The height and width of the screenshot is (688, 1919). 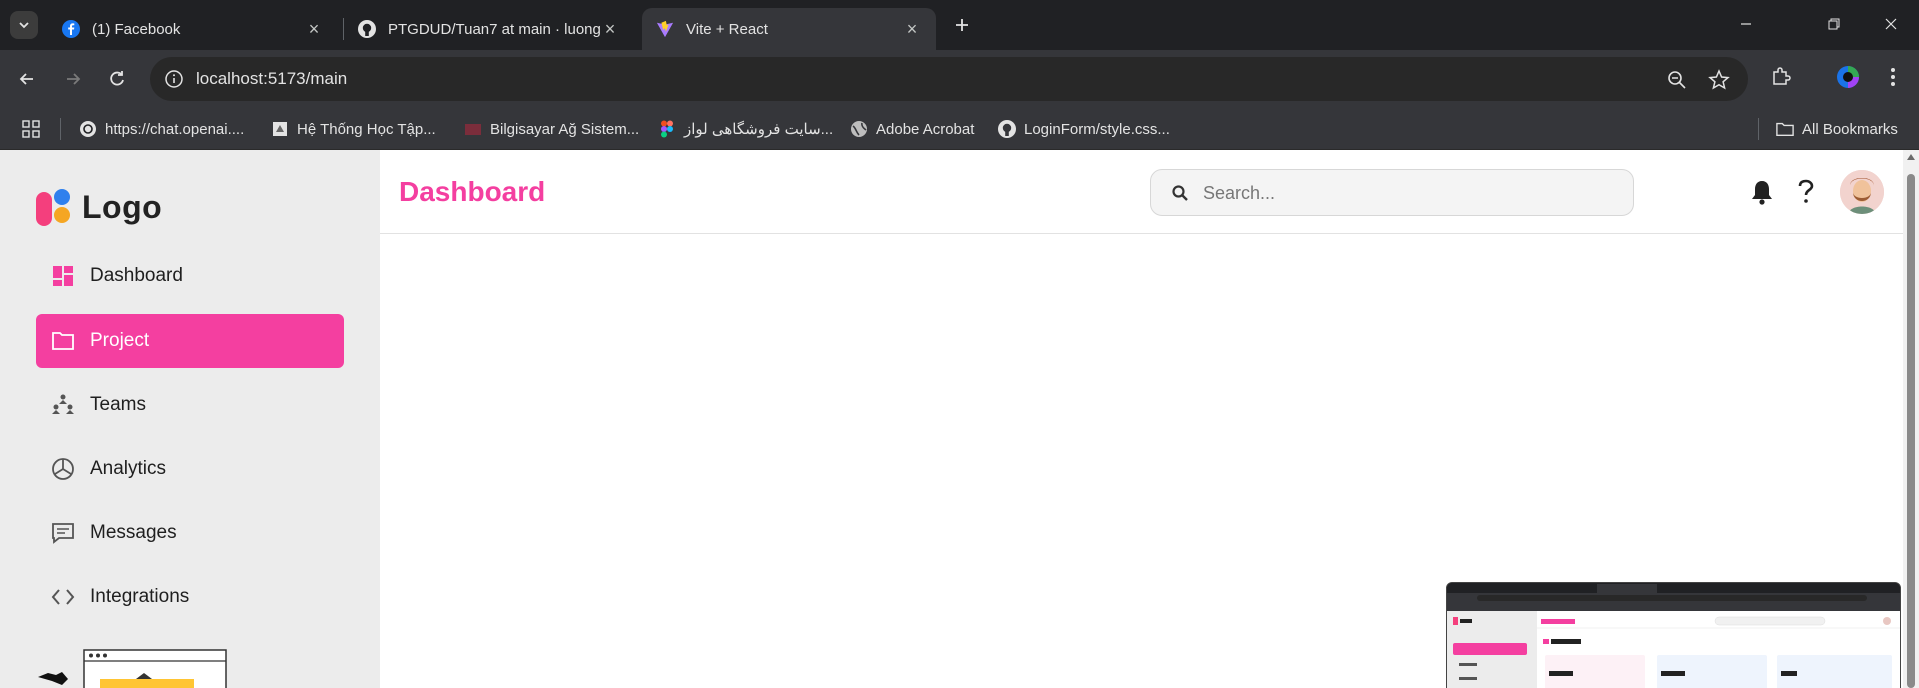 I want to click on search-box, so click(x=1392, y=192).